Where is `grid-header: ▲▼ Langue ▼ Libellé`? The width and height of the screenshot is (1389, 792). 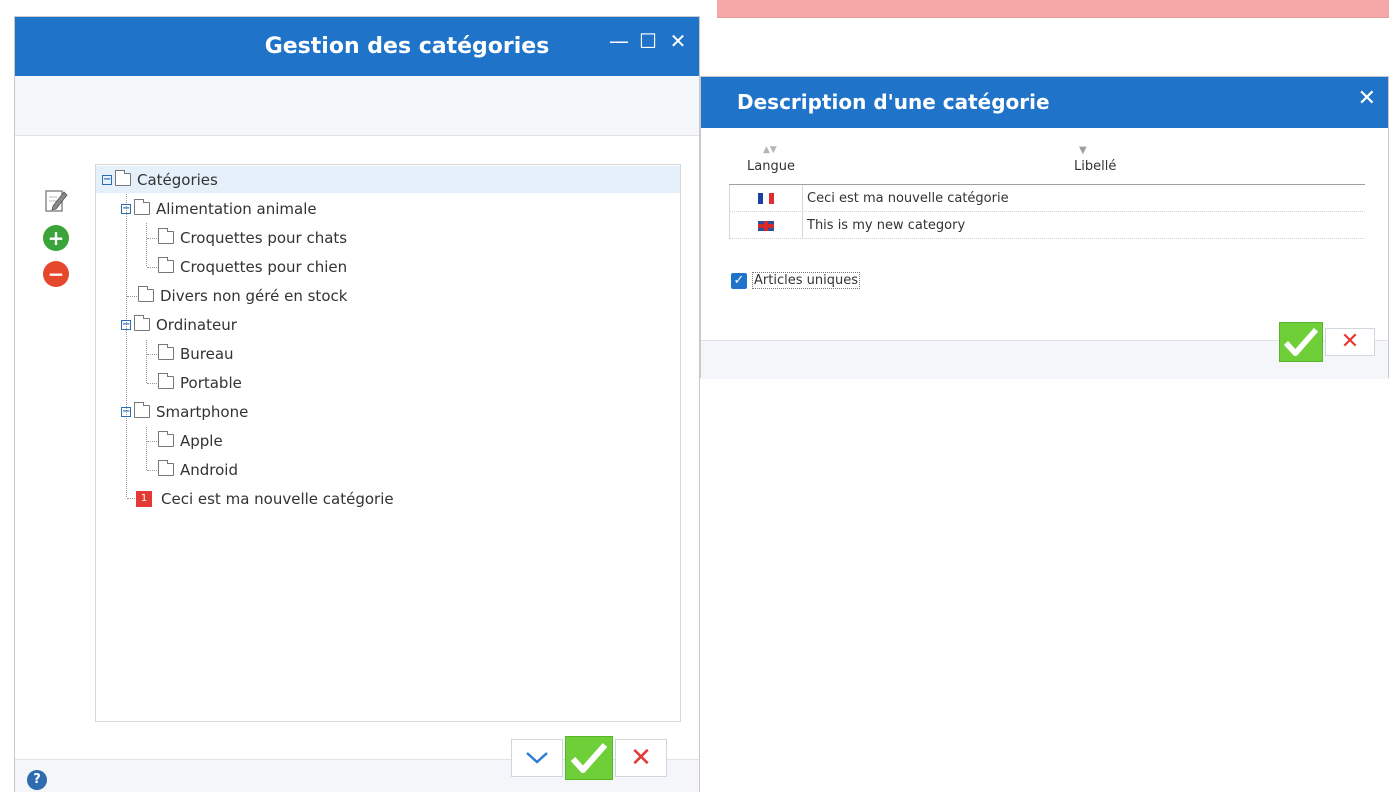
grid-header: ▲▼ Langue ▼ Libellé is located at coordinates (1047, 162).